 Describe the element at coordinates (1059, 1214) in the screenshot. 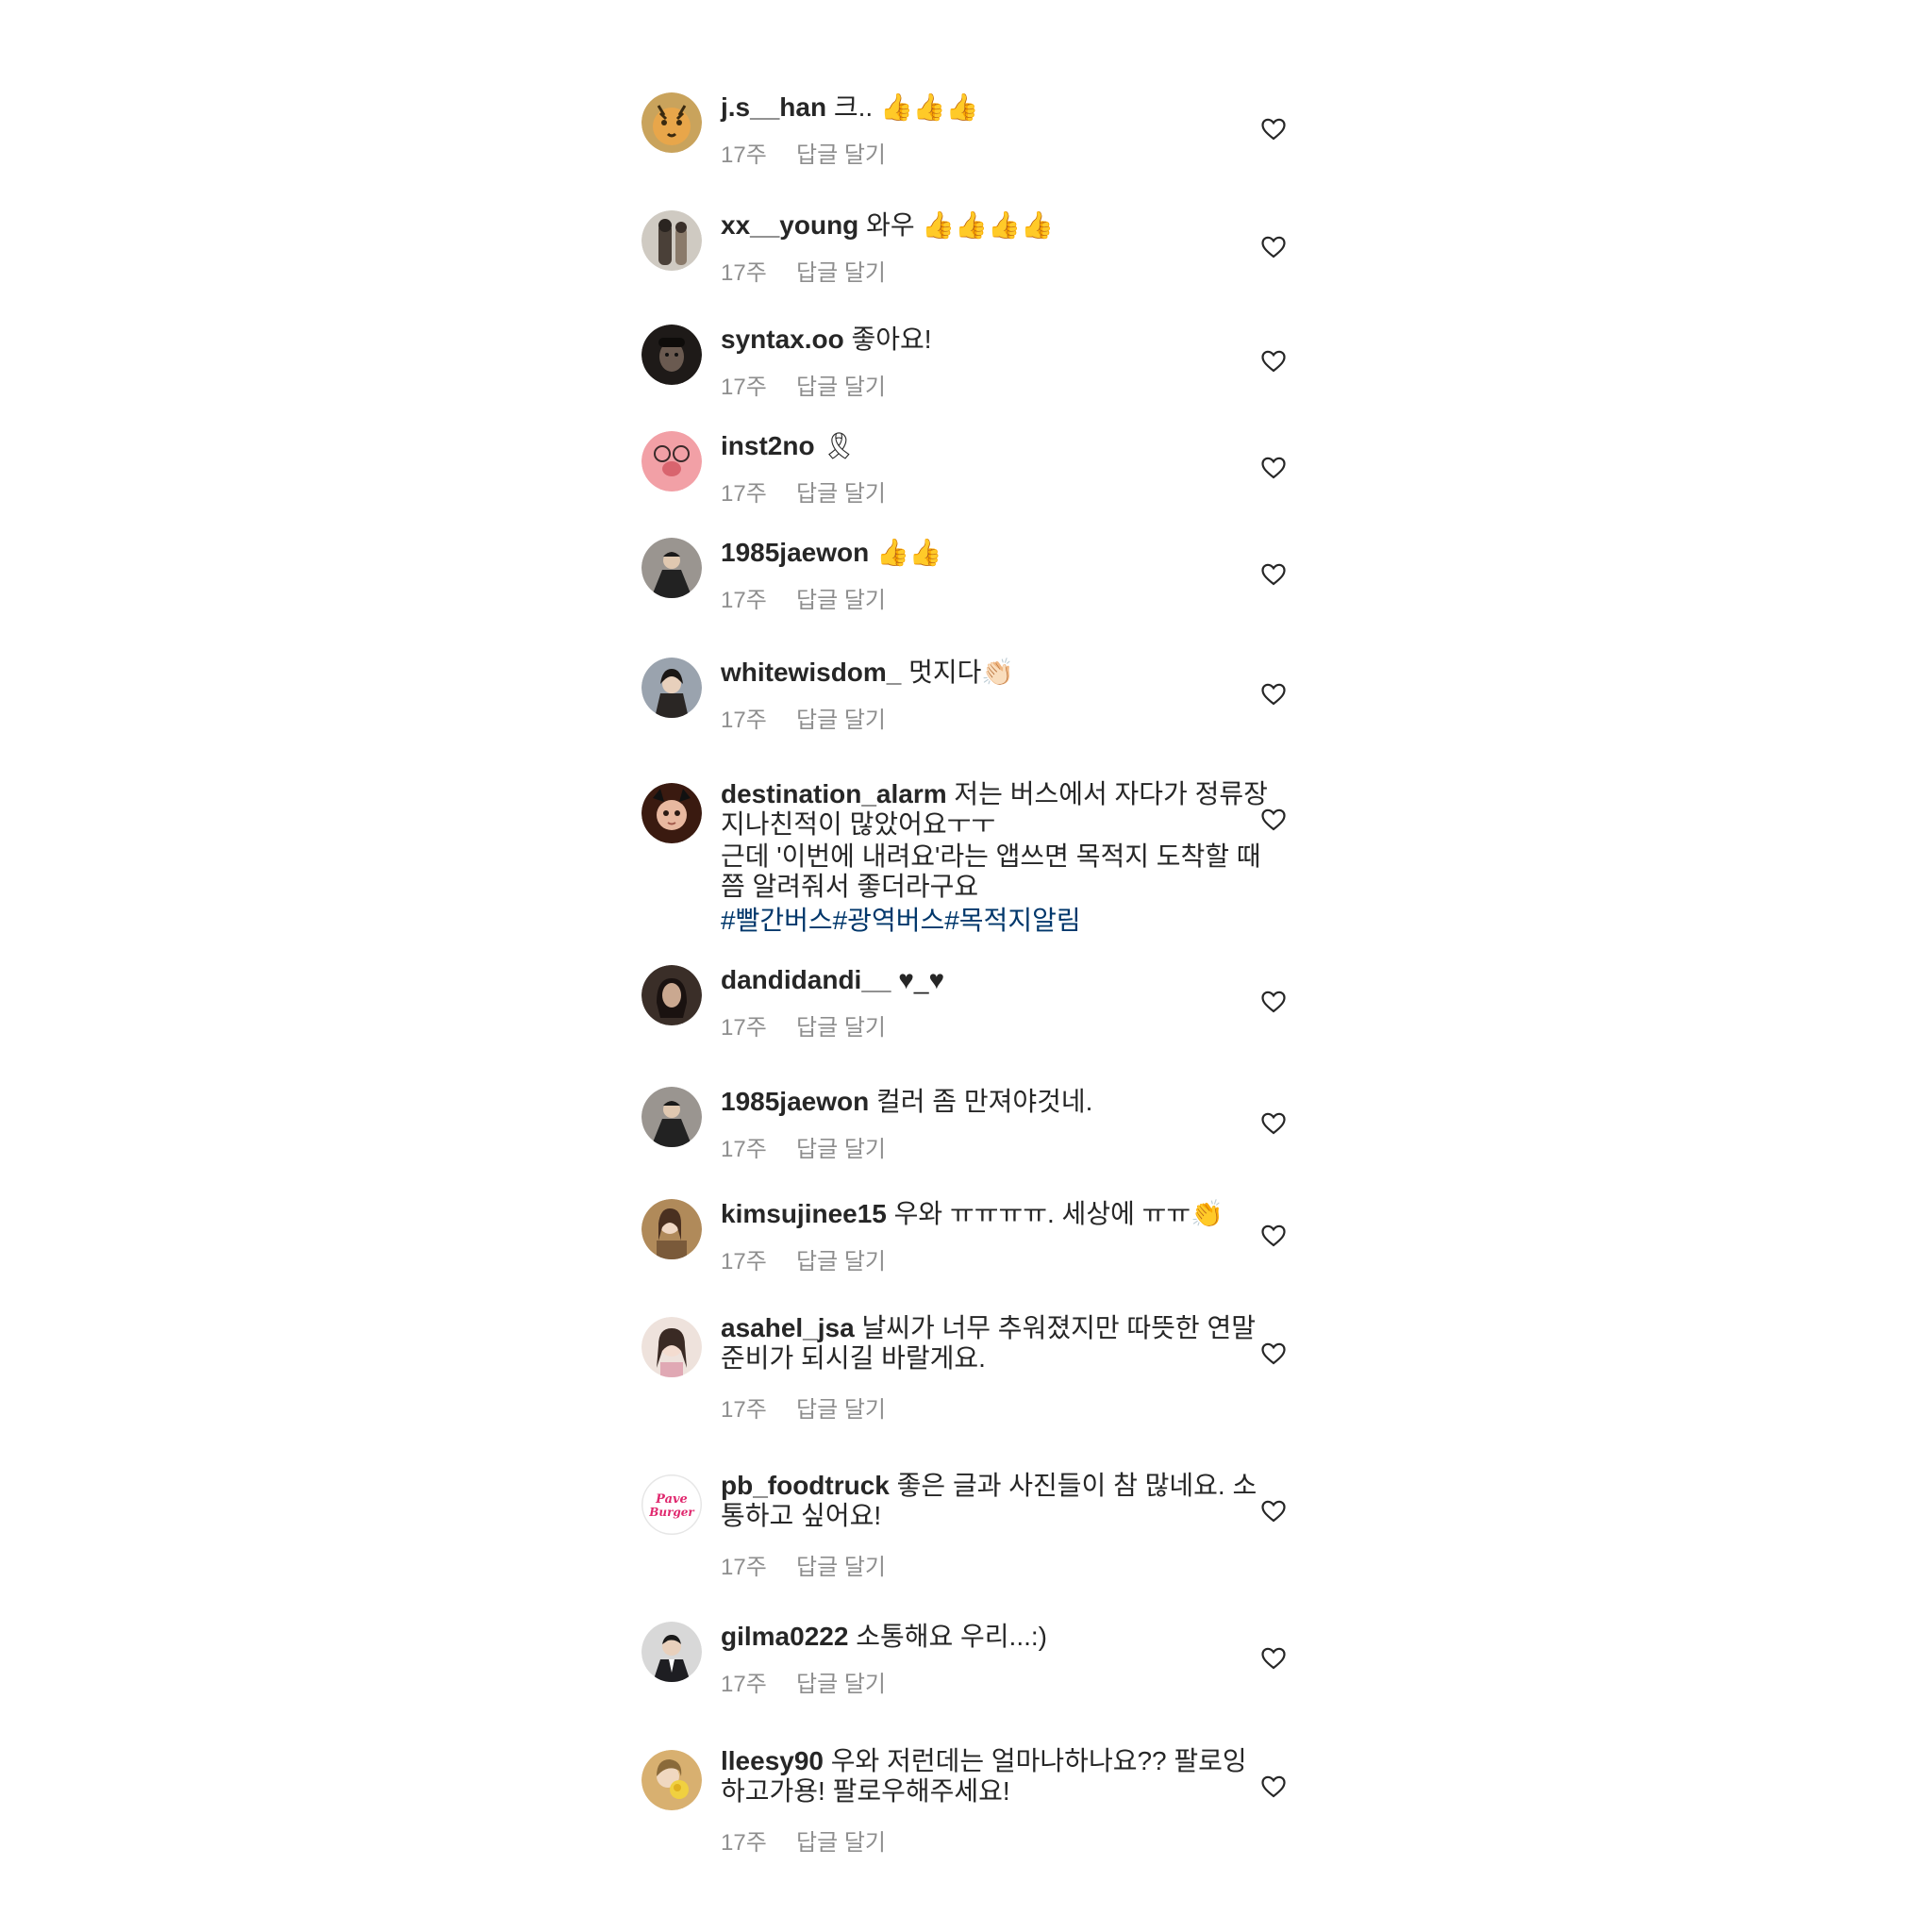

I see `comment-text: 우와 ㅠㅠㅠㅠ. 세상에 ㅠㅠ👏` at that location.